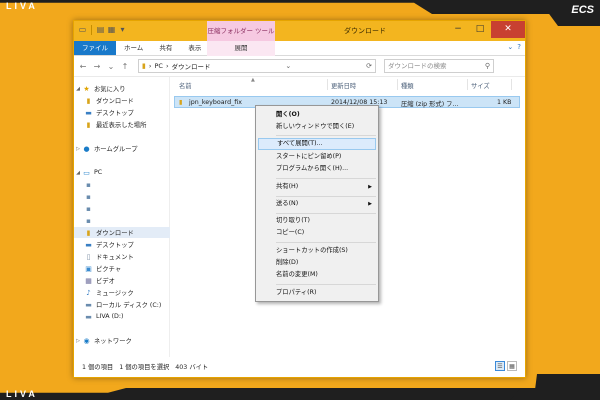  Describe the element at coordinates (165, 48) in the screenshot. I see `tab-share: 共有` at that location.